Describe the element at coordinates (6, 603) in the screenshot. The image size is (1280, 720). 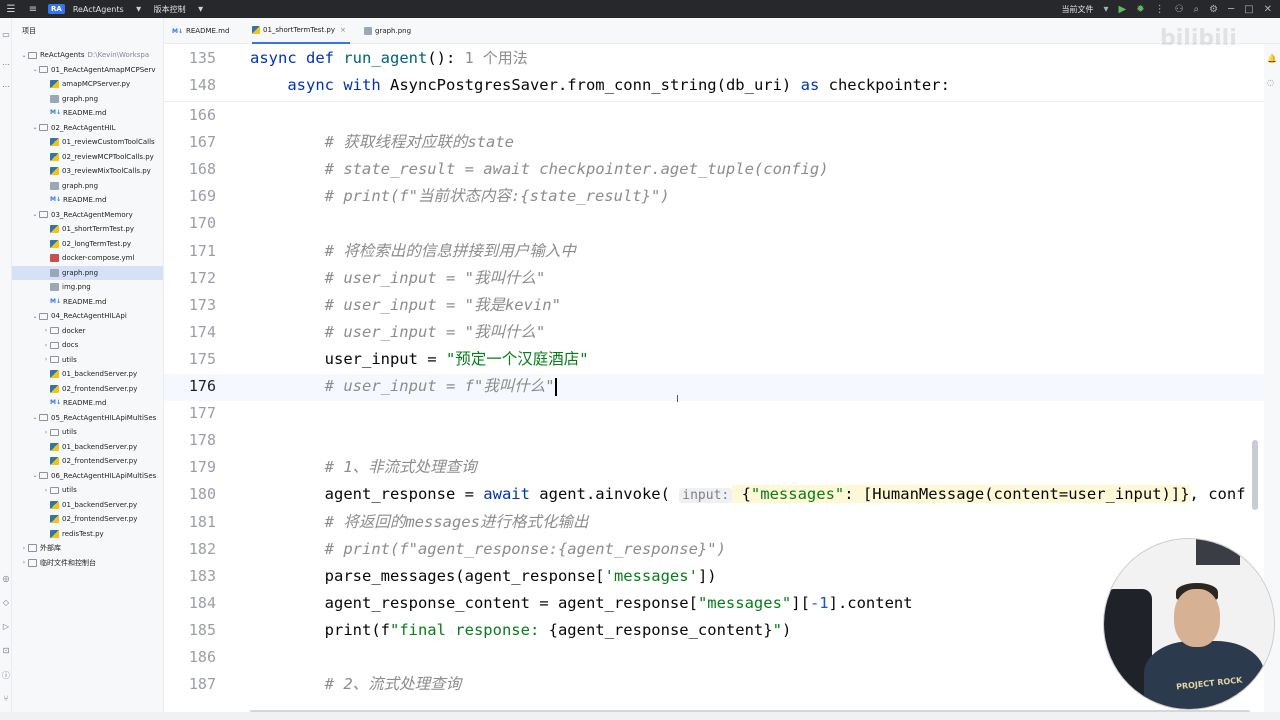
I see `layers-icon: ◇` at that location.